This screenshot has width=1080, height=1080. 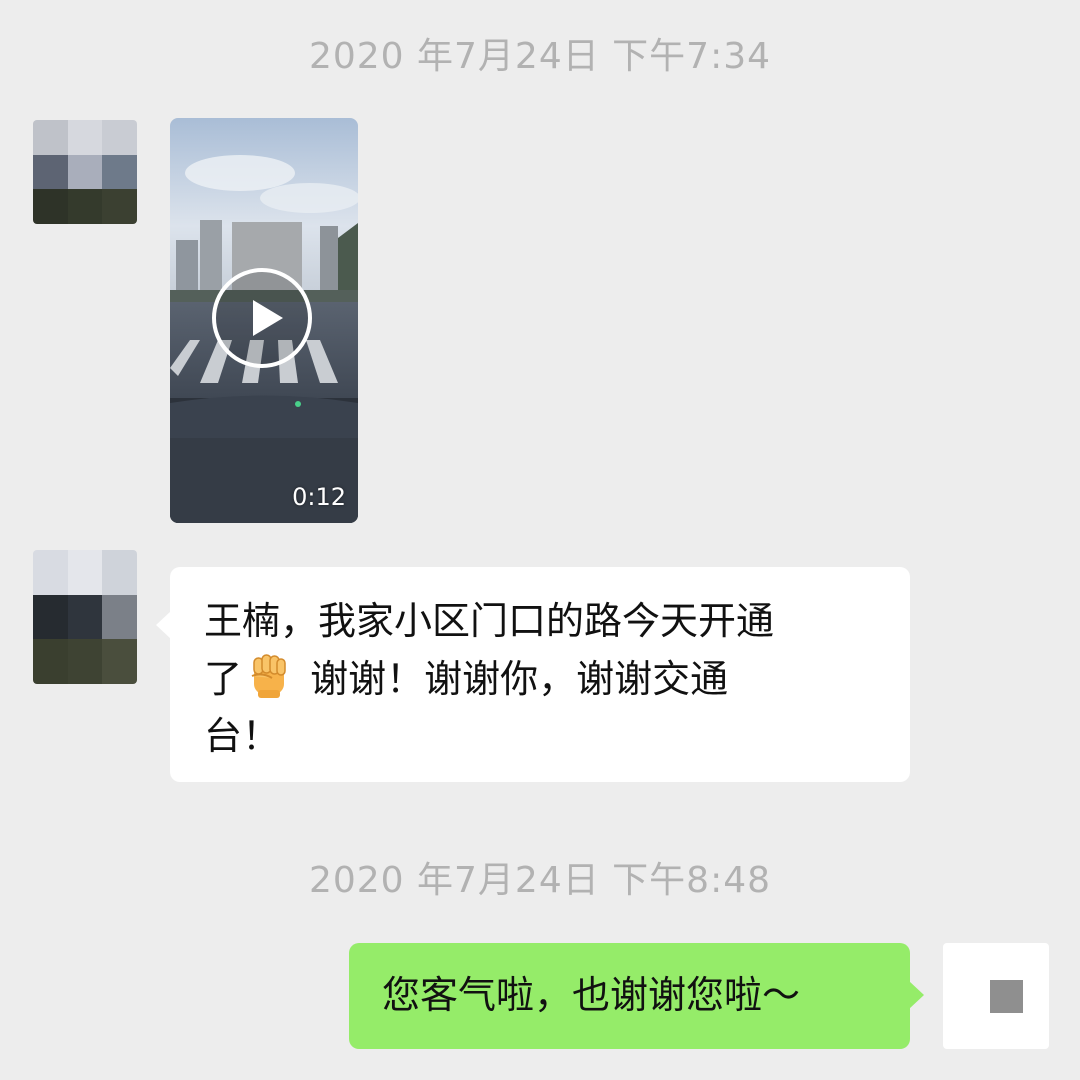 I want to click on message-text-line: 王楠，我家小区门口的路今天开通, so click(x=489, y=621).